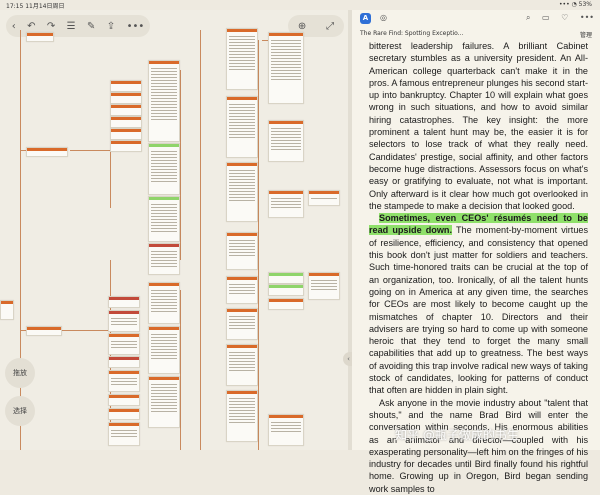 The image size is (600, 495). Describe the element at coordinates (383, 17) in the screenshot. I see `chat-icon: ◎` at that location.